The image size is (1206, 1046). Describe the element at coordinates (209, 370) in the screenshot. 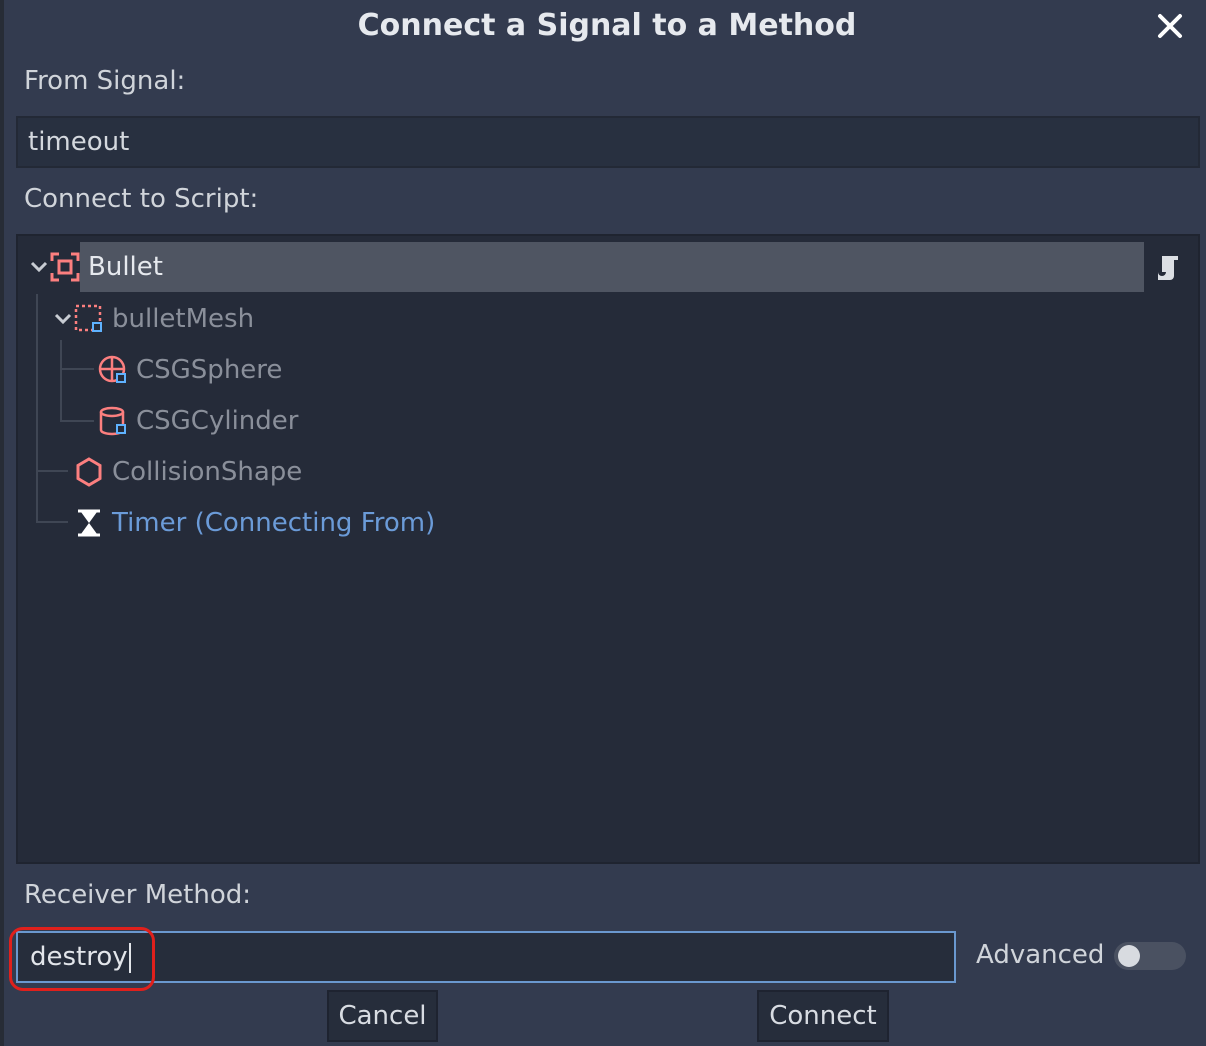

I see `tree-item-label: CSGSphere` at that location.